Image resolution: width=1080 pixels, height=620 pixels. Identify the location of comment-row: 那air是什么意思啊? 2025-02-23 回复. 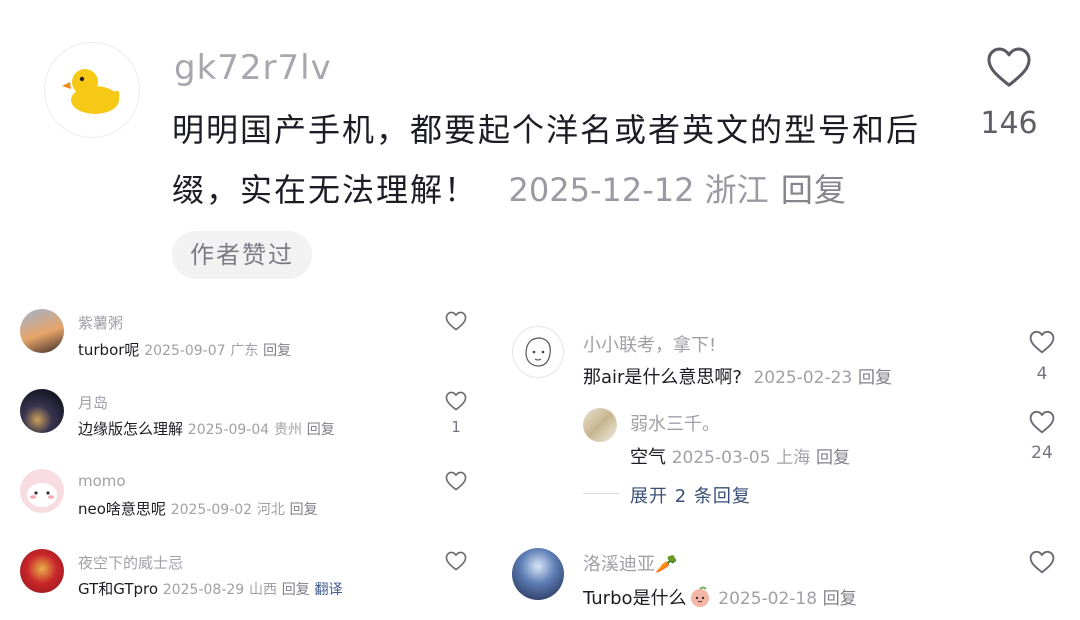
(737, 376).